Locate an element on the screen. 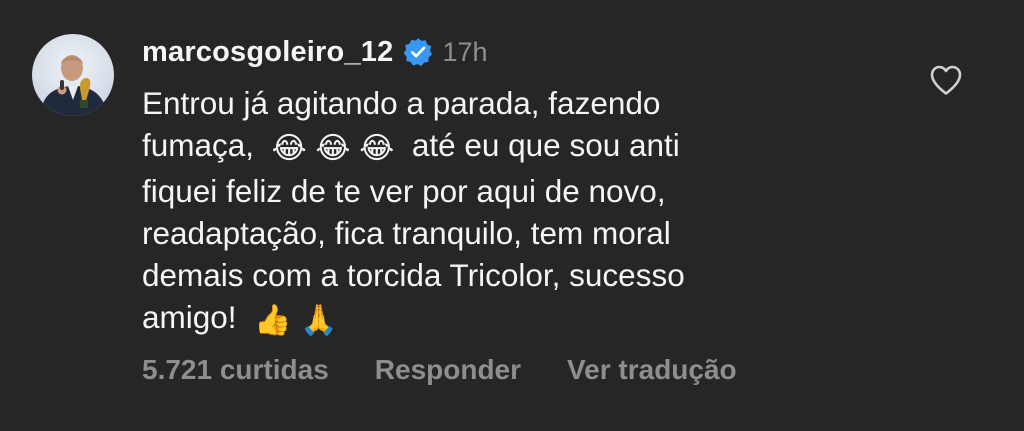  comment-line: readaptação, fica tranquilo, tem moral is located at coordinates (406, 233).